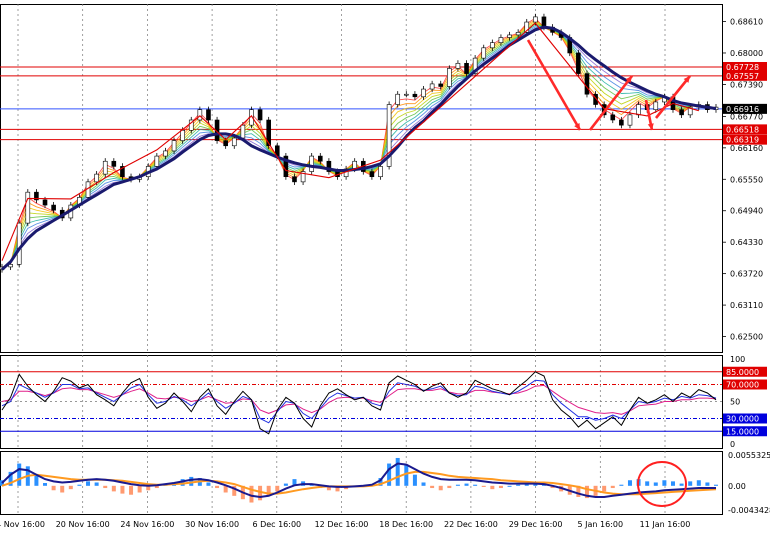 The height and width of the screenshot is (537, 770). Describe the element at coordinates (749, 510) in the screenshot. I see `macd-axis-label: -0.0043428` at that location.